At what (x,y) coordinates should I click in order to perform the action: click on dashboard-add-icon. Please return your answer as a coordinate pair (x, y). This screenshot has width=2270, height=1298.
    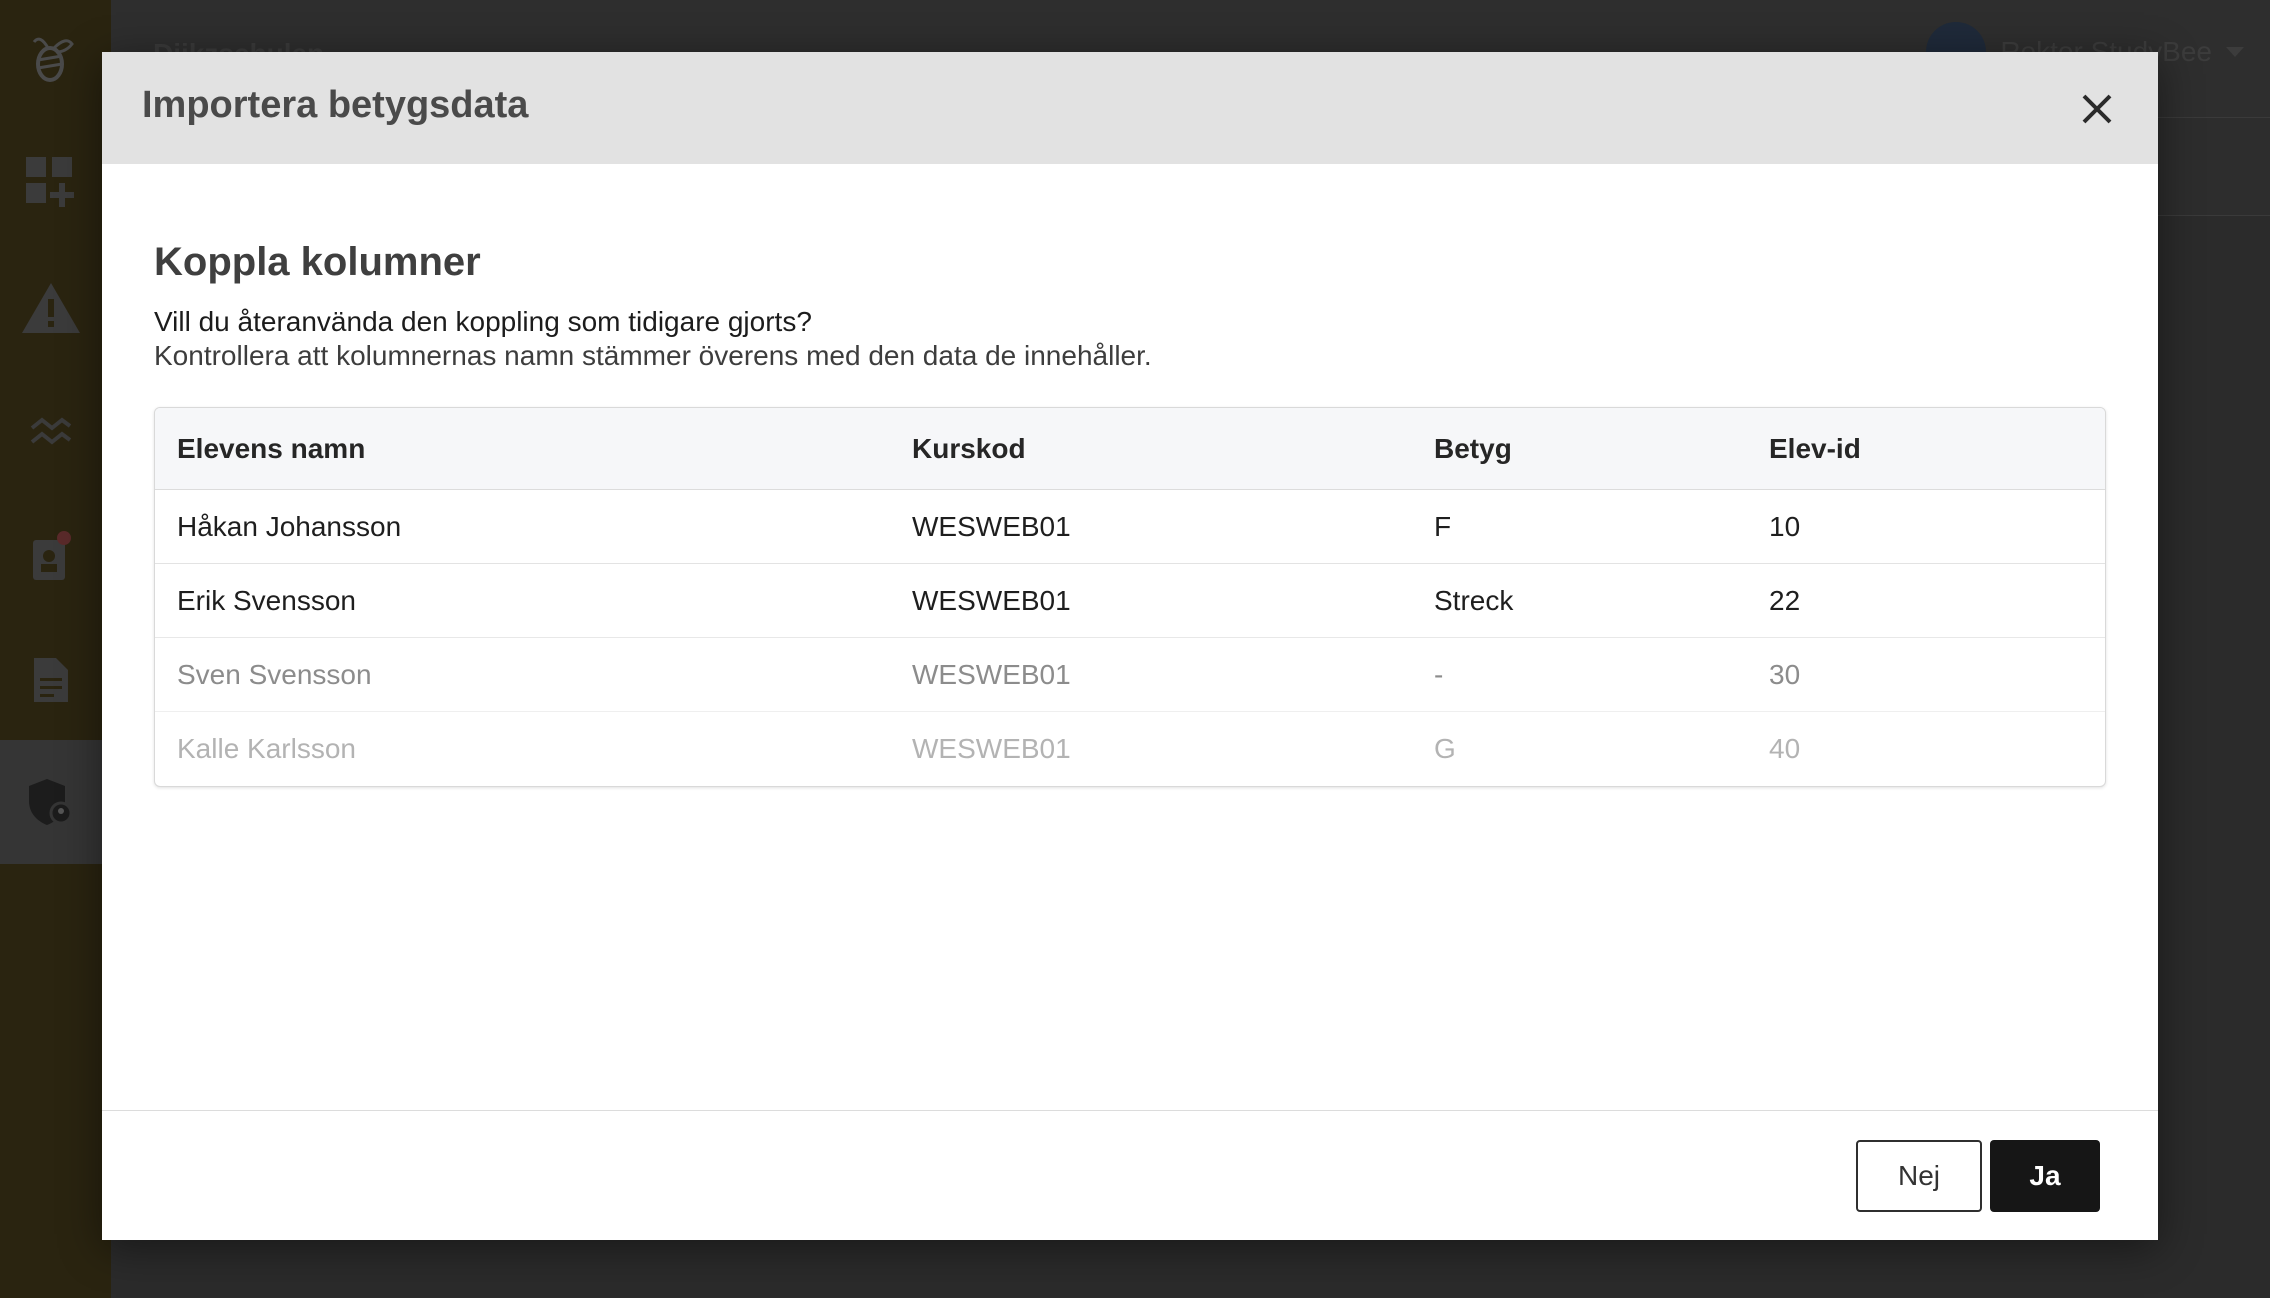
    Looking at the image, I should click on (51, 182).